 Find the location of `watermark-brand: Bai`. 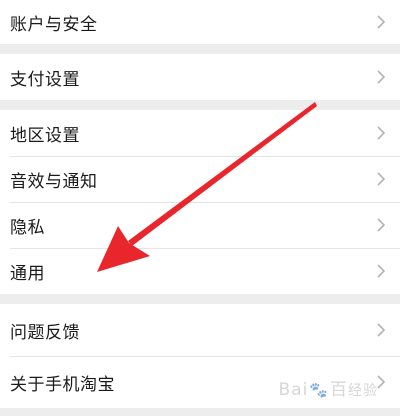

watermark-brand: Bai is located at coordinates (293, 390).